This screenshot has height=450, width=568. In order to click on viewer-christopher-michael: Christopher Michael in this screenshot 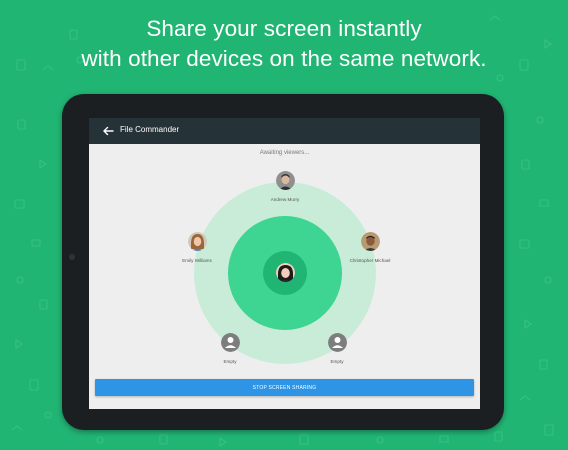, I will do `click(370, 247)`.